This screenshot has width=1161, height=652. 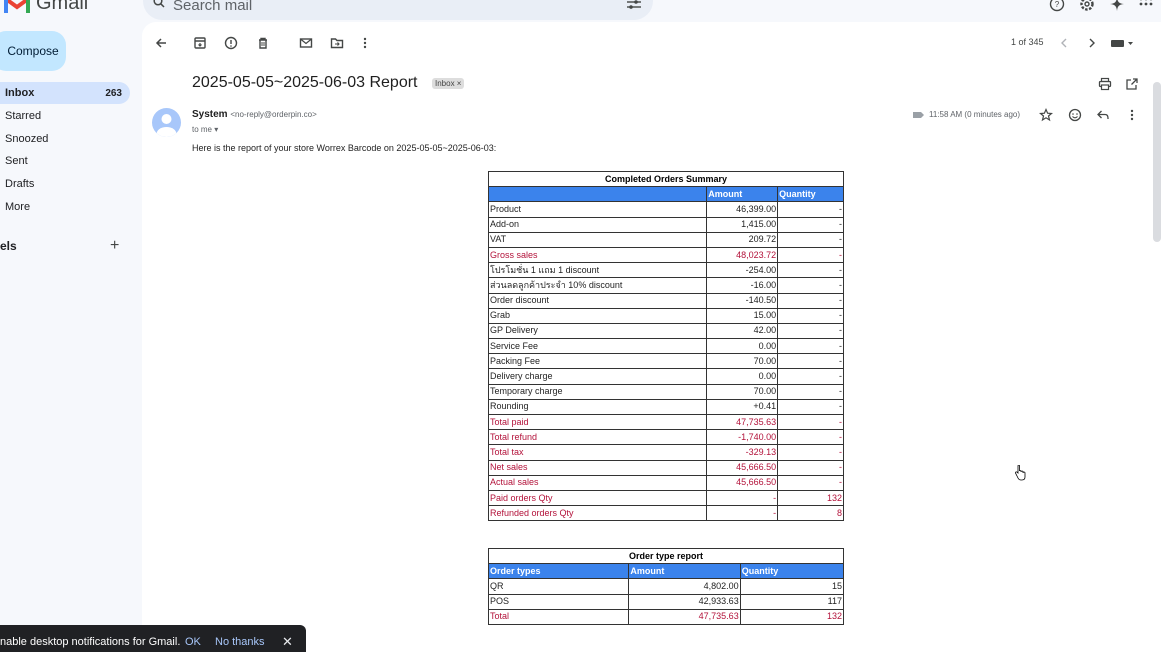 What do you see at coordinates (742, 452) in the screenshot?
I see `amount-cell: -329.13` at bounding box center [742, 452].